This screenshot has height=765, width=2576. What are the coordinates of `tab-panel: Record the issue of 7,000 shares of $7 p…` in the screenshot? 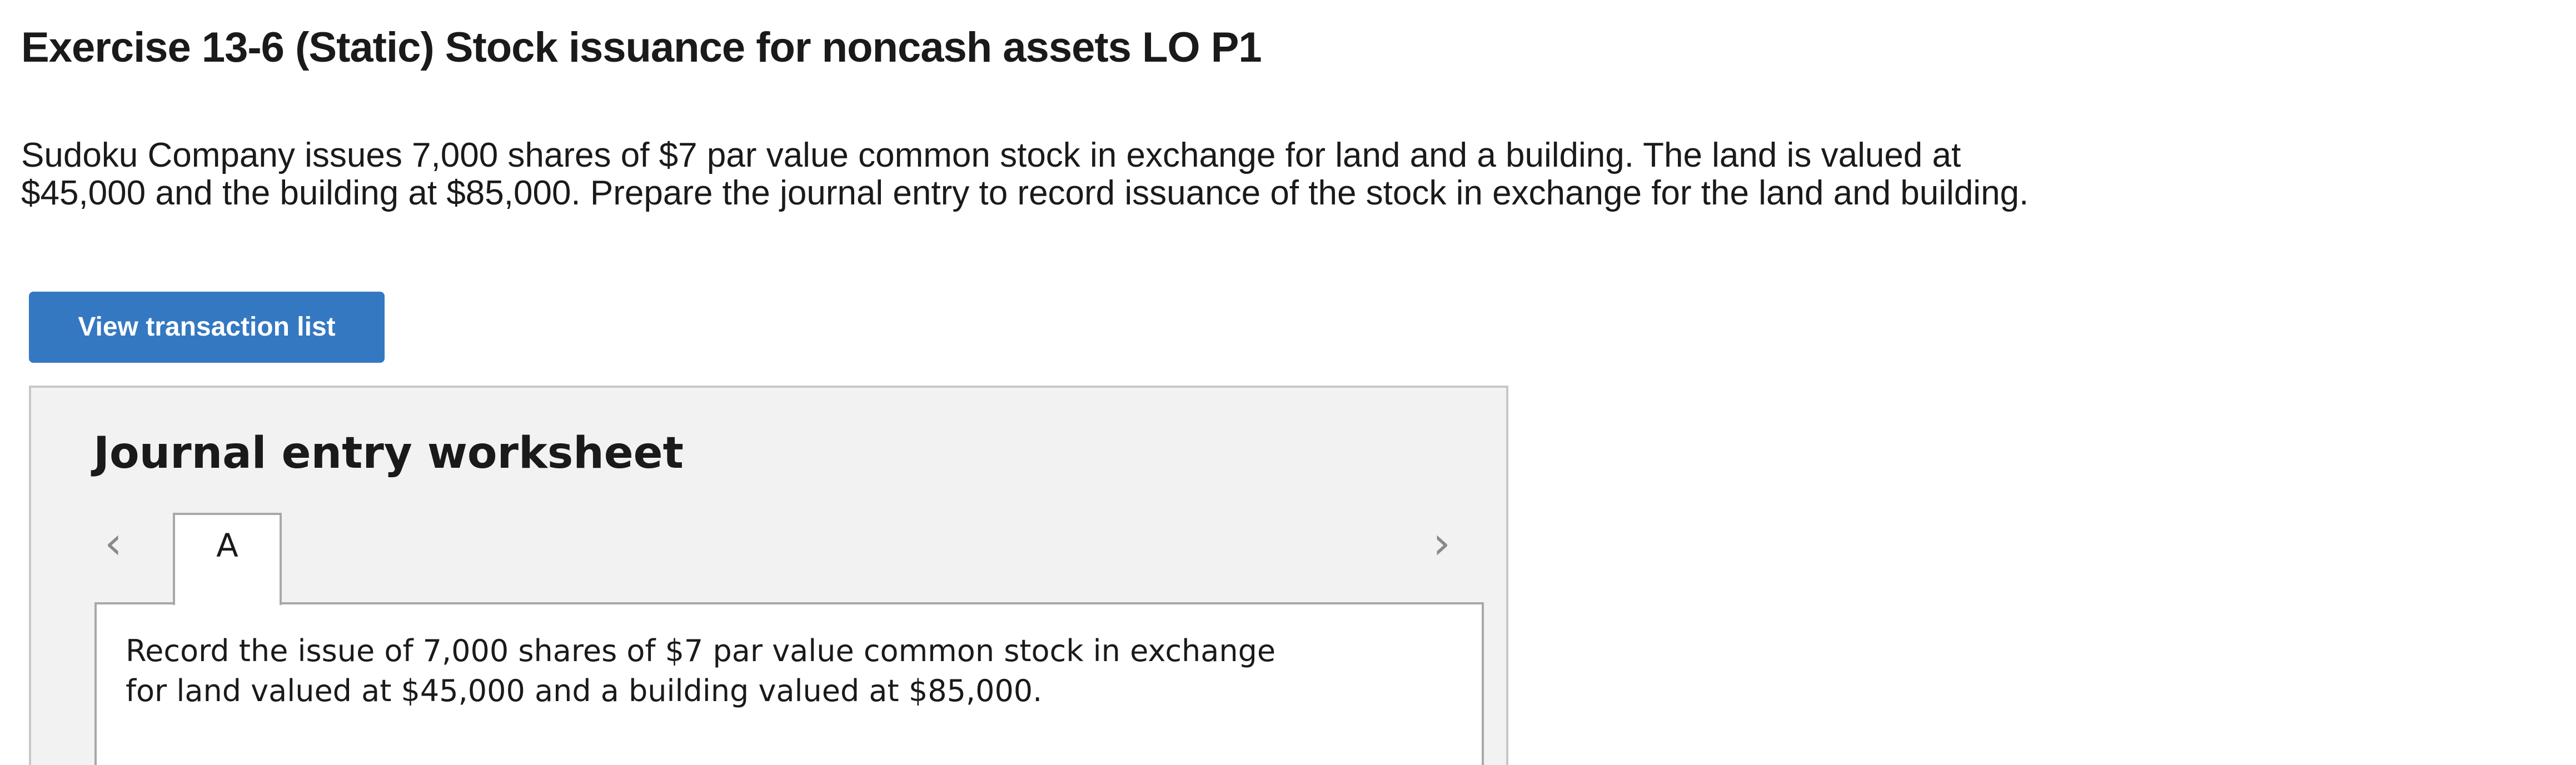 It's located at (789, 683).